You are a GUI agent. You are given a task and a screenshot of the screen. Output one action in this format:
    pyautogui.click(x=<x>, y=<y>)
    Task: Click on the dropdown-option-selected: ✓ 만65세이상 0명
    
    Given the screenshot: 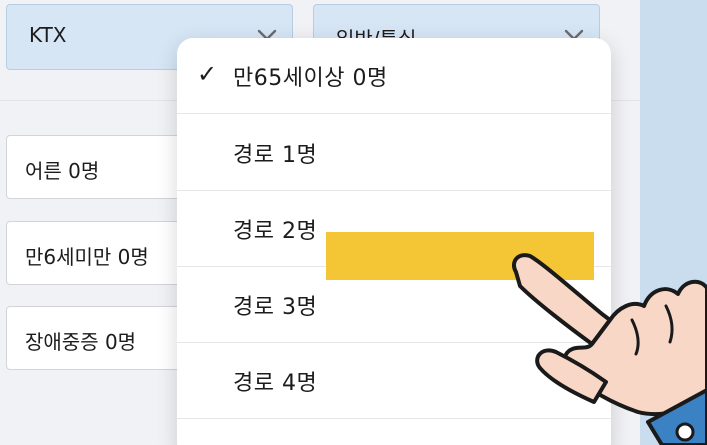 What is the action you would take?
    pyautogui.click(x=394, y=76)
    